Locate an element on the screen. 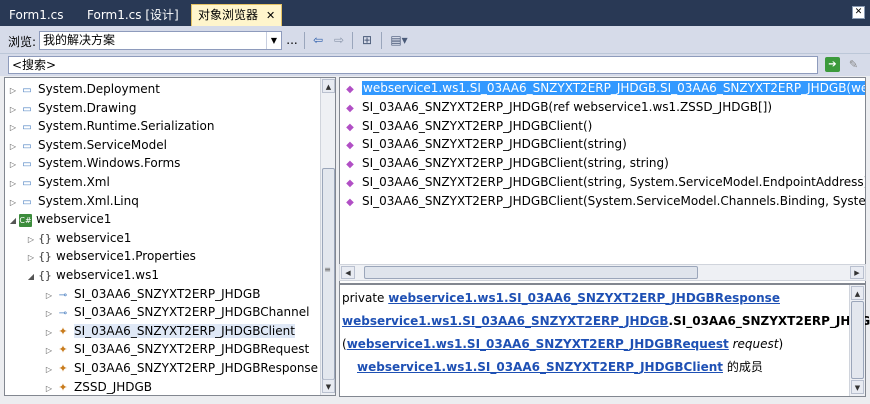  add-reference-icon: ⊞ is located at coordinates (367, 40).